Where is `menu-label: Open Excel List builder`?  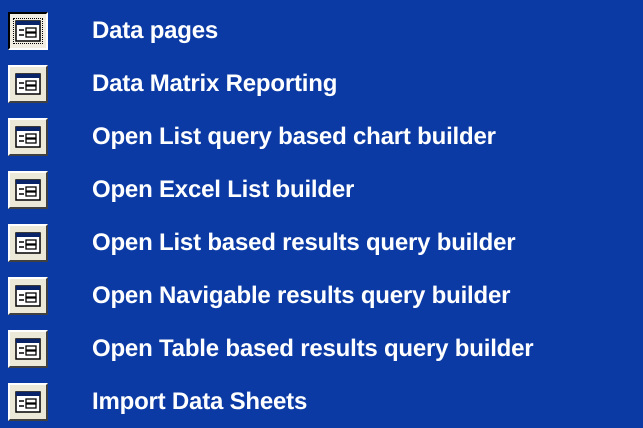 menu-label: Open Excel List builder is located at coordinates (223, 190).